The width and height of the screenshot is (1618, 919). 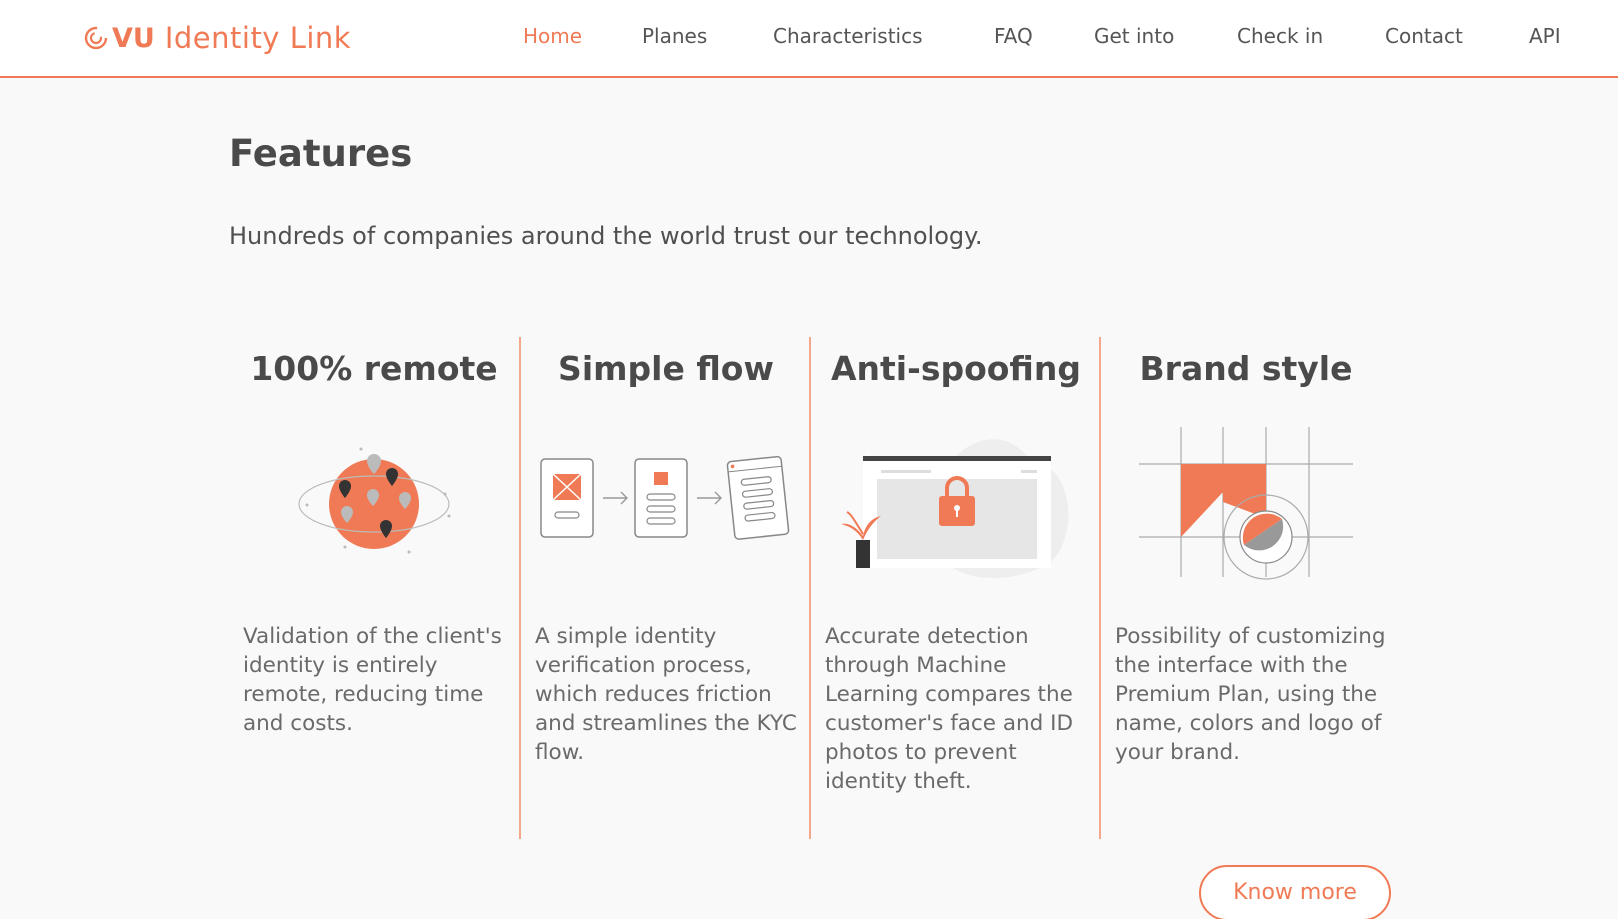 I want to click on document-flow-icon, so click(x=665, y=497).